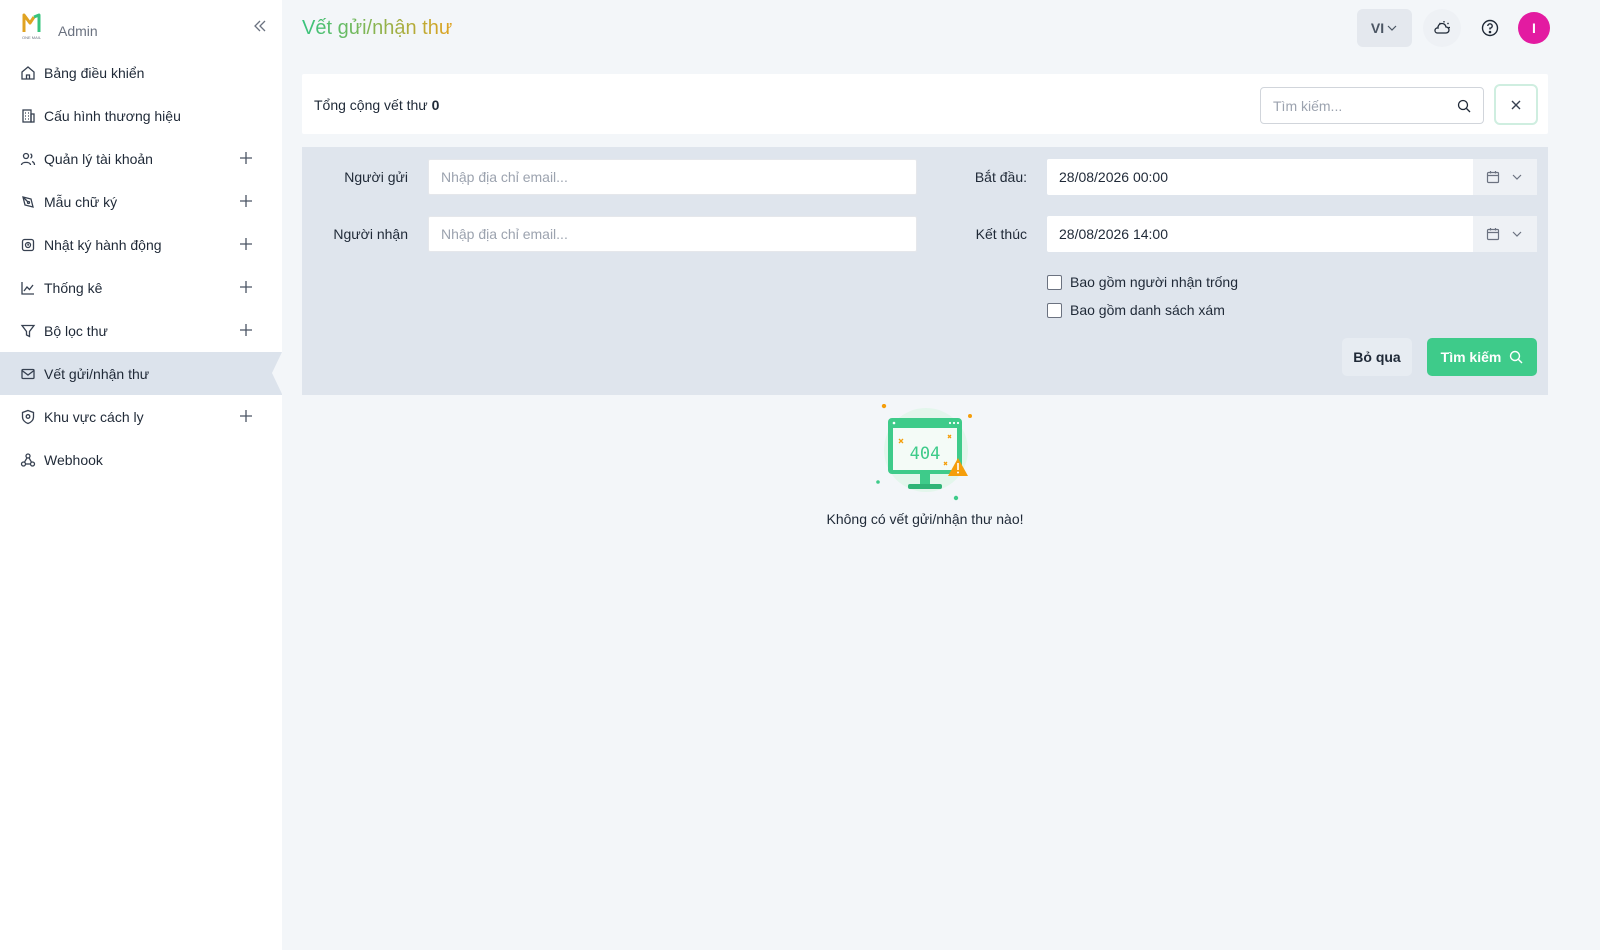 The image size is (1600, 950). Describe the element at coordinates (28, 460) in the screenshot. I see `webhook-icon` at that location.